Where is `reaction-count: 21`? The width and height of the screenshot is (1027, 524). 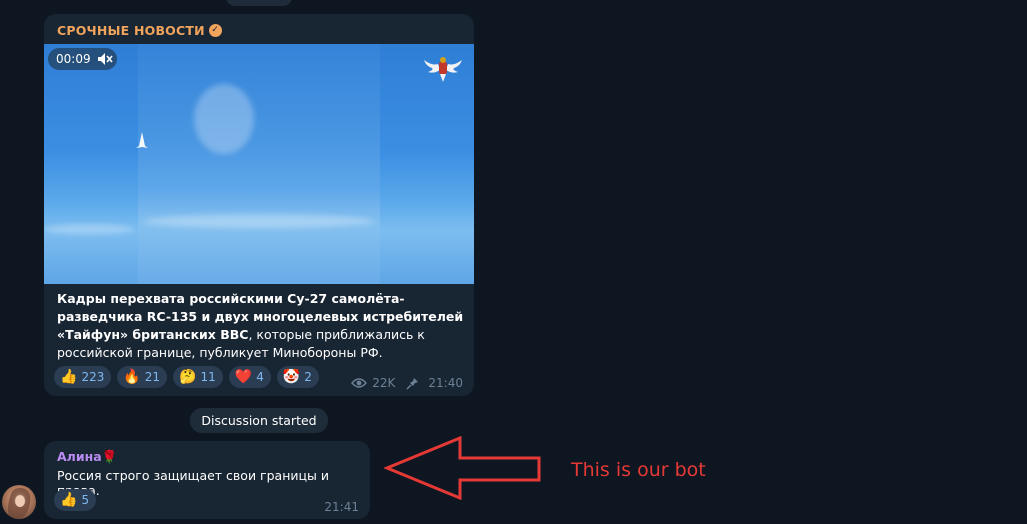 reaction-count: 21 is located at coordinates (152, 377).